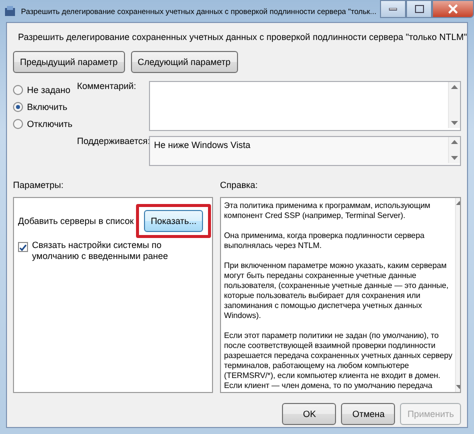  Describe the element at coordinates (337, 291) in the screenshot. I see `help-paragraph: При включенном параметре можно указать, каким серверам могут быть переданы сохраненные учетные данные пользователя, (сохраненные учетные данные — это данные, которые пользователь выбирает для сохранения или запоминания с помощью диспетчера учетных данных Windows).` at that location.